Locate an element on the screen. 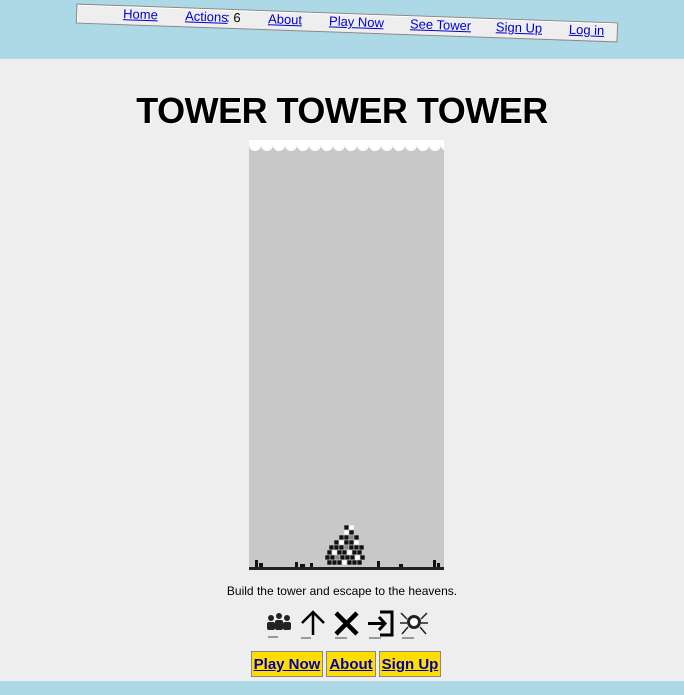 This screenshot has width=684, height=695. actions-count: : 6 is located at coordinates (233, 17).